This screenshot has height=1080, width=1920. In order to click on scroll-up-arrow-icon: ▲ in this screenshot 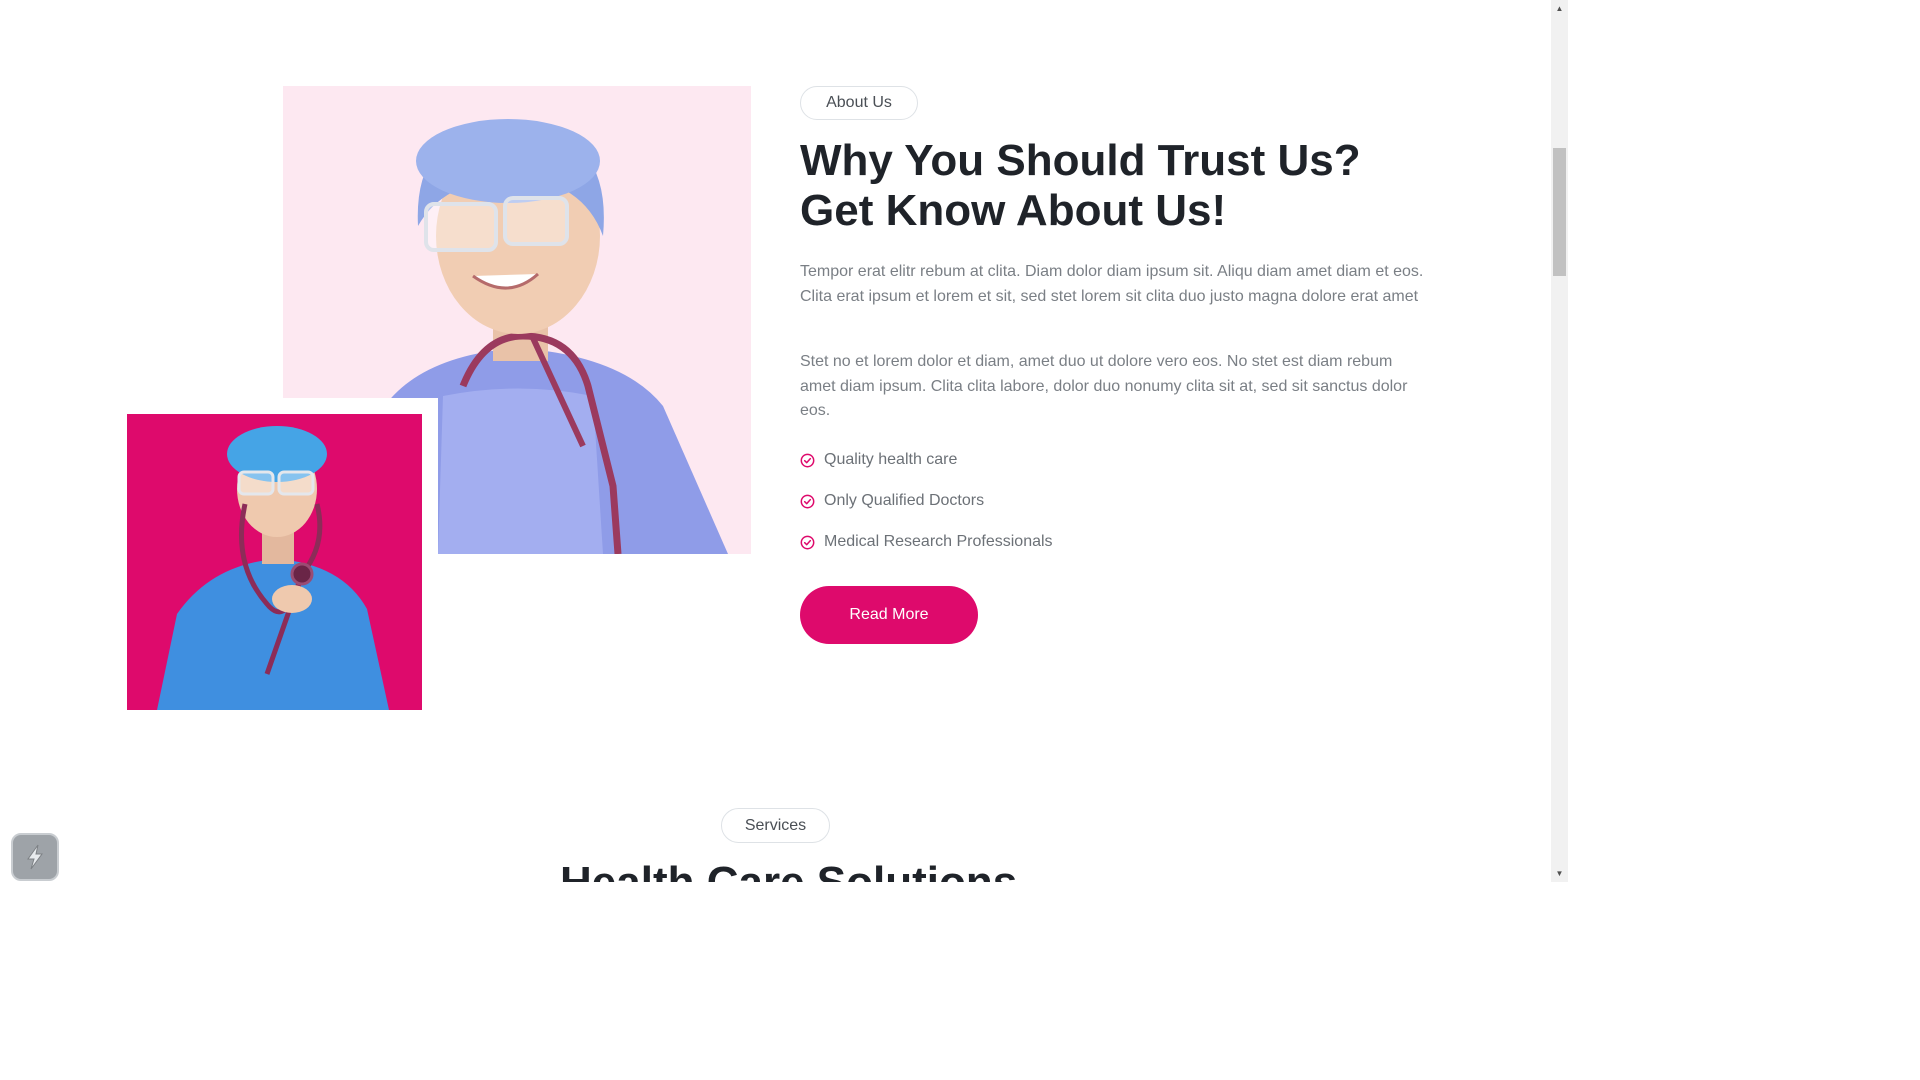, I will do `click(1559, 8)`.